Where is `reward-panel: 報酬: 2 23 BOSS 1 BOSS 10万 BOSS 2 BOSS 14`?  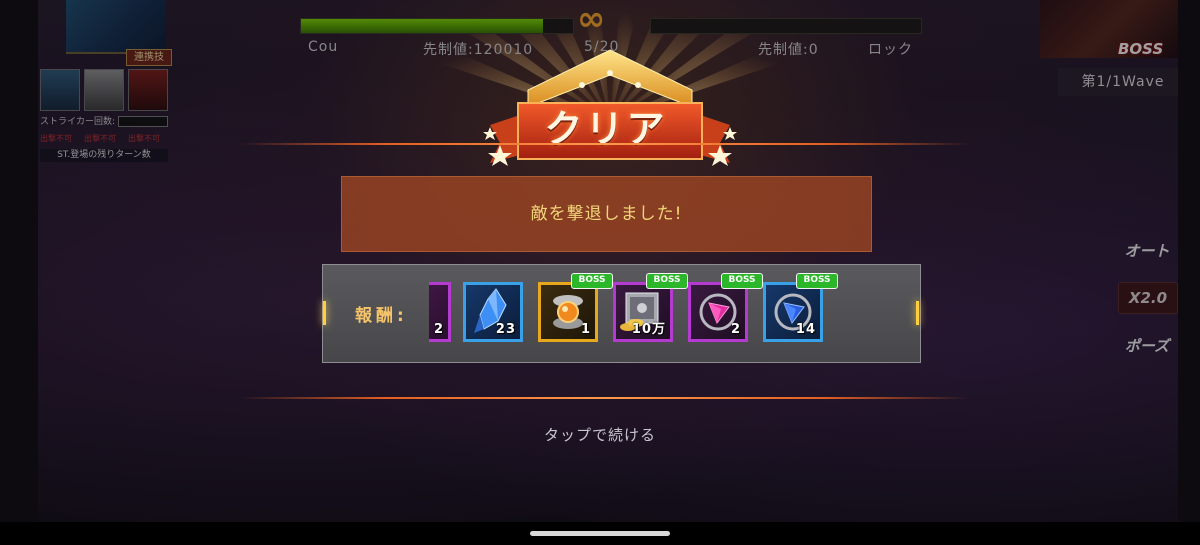 reward-panel: 報酬: 2 23 BOSS 1 BOSS 10万 BOSS 2 BOSS 14 is located at coordinates (621, 313).